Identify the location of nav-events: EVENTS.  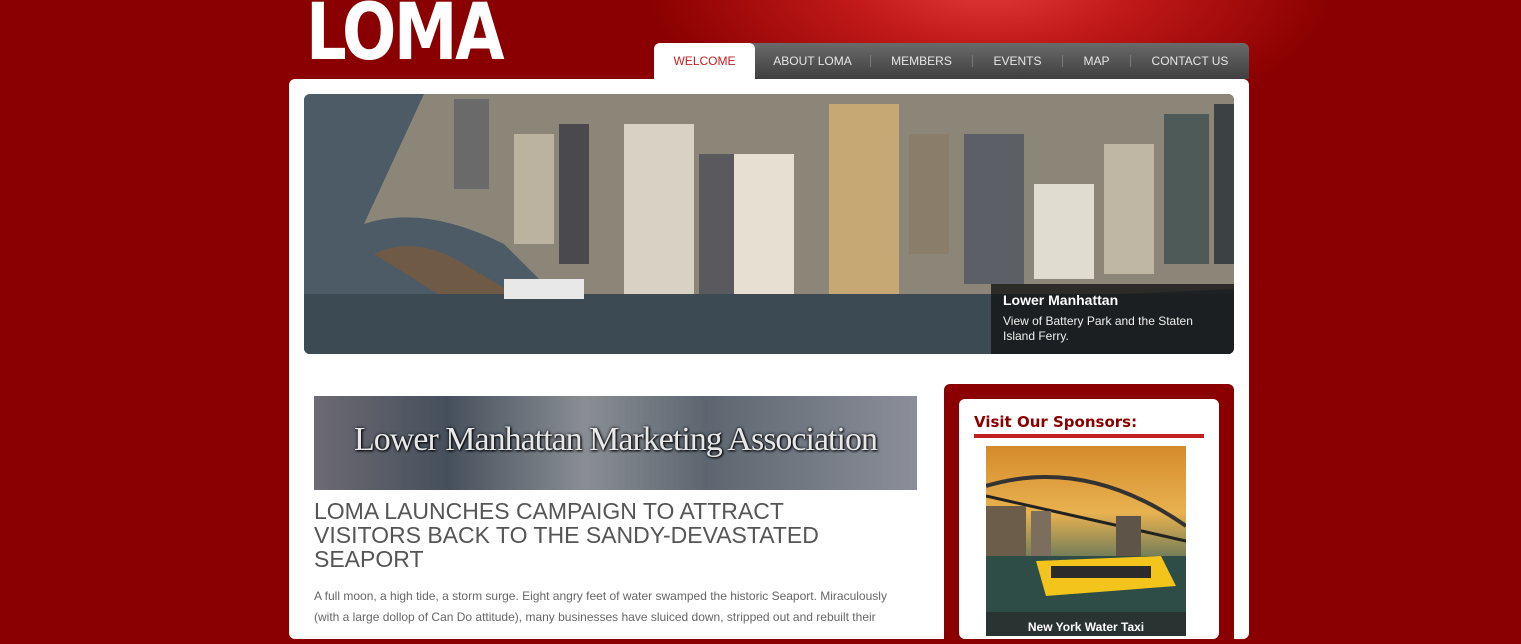
(1017, 61).